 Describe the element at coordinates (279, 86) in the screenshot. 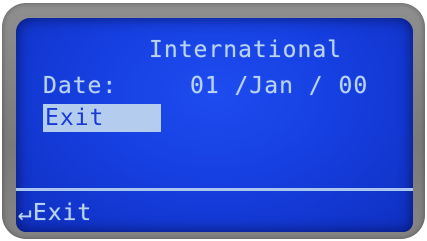

I see `date-value: 01 /Jan / 00` at that location.